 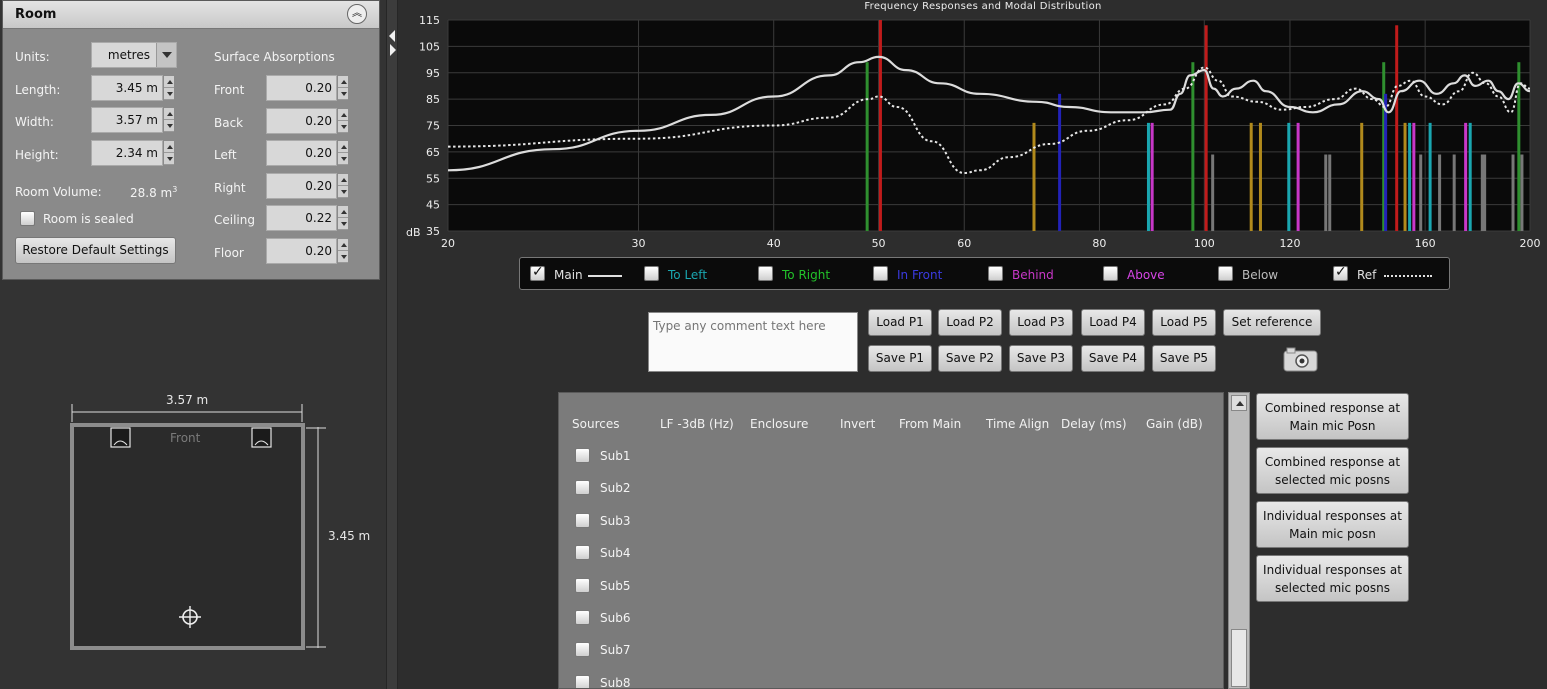 I want to click on left-speaker-icon, so click(x=120, y=437).